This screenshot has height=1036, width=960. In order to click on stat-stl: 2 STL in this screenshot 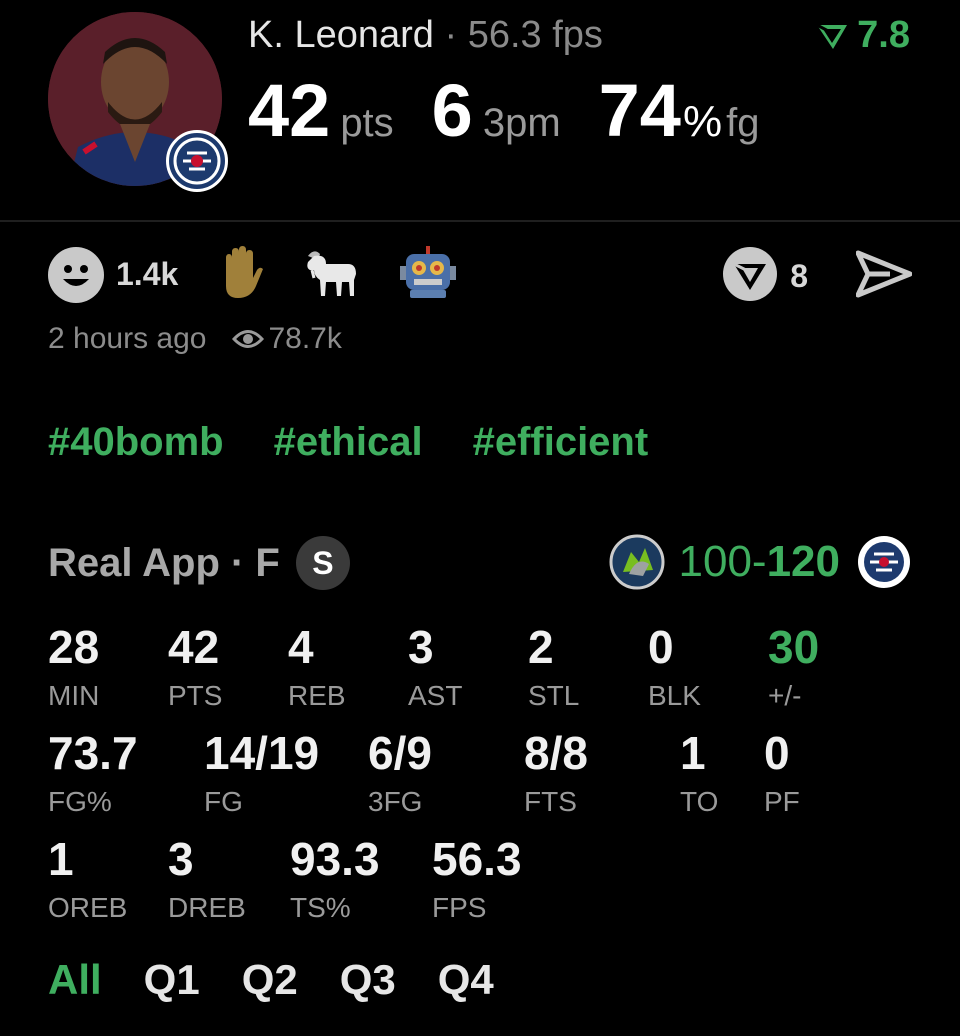, I will do `click(553, 668)`.